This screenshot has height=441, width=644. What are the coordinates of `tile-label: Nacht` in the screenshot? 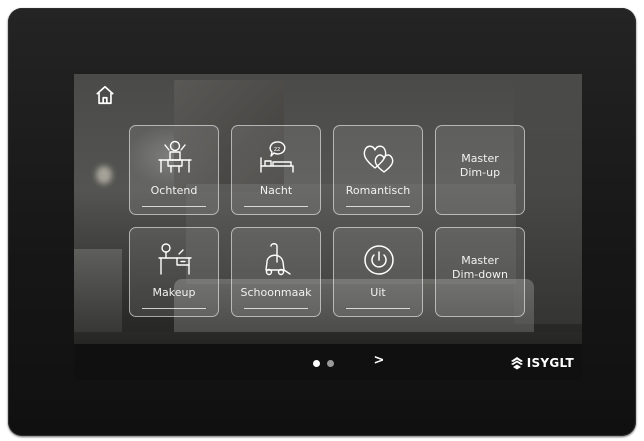 It's located at (276, 190).